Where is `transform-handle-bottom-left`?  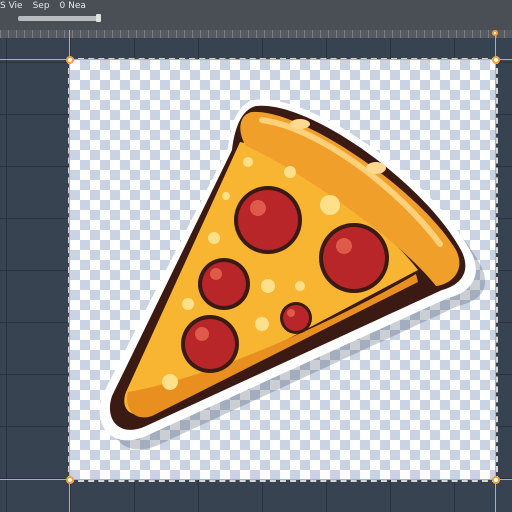 transform-handle-bottom-left is located at coordinates (70, 480).